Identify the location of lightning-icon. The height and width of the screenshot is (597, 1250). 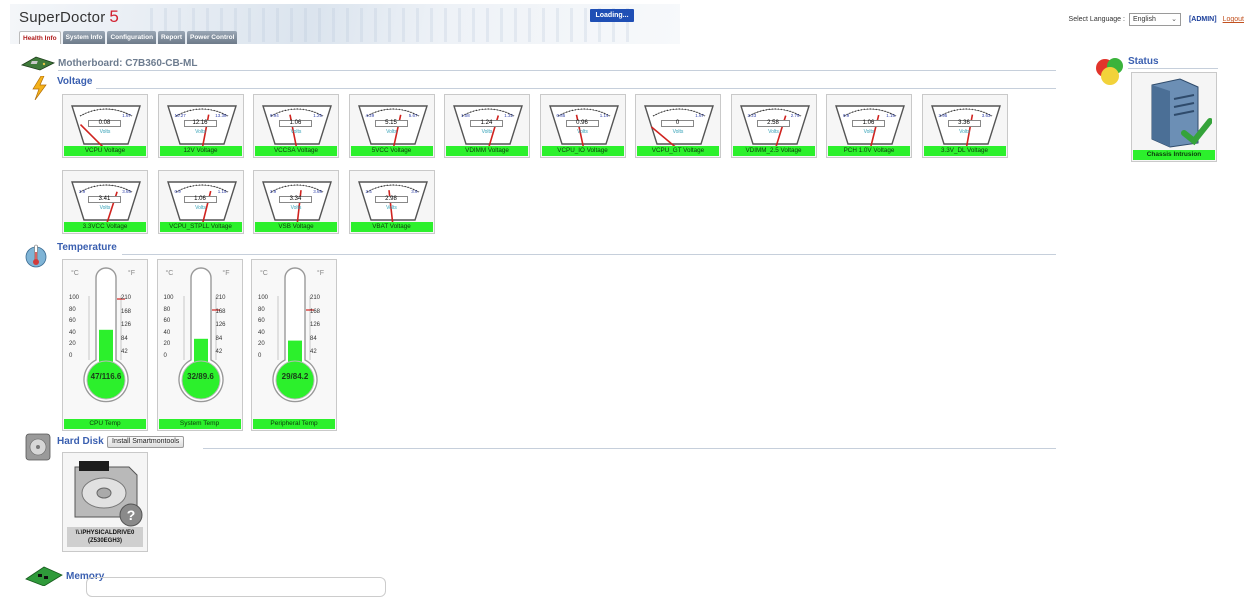
(39, 88).